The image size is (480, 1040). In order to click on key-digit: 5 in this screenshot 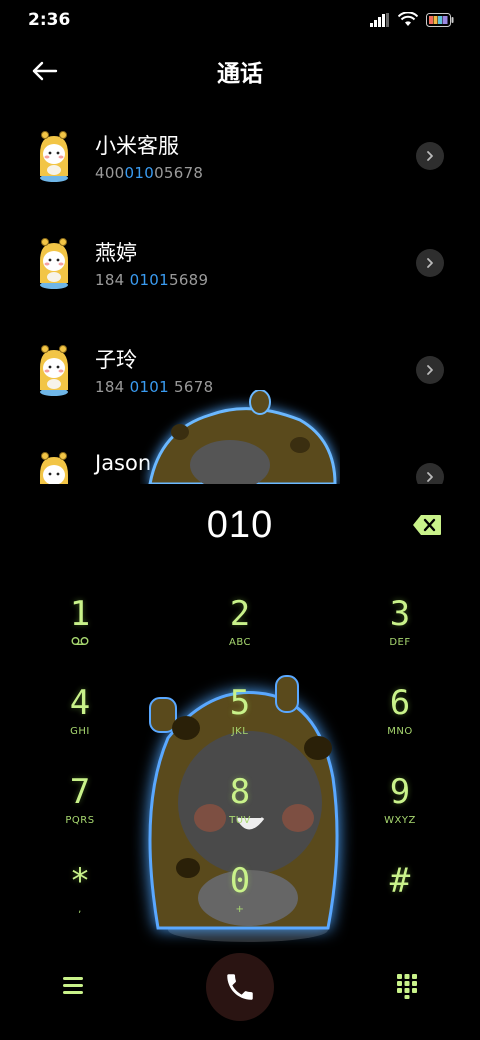, I will do `click(240, 703)`.